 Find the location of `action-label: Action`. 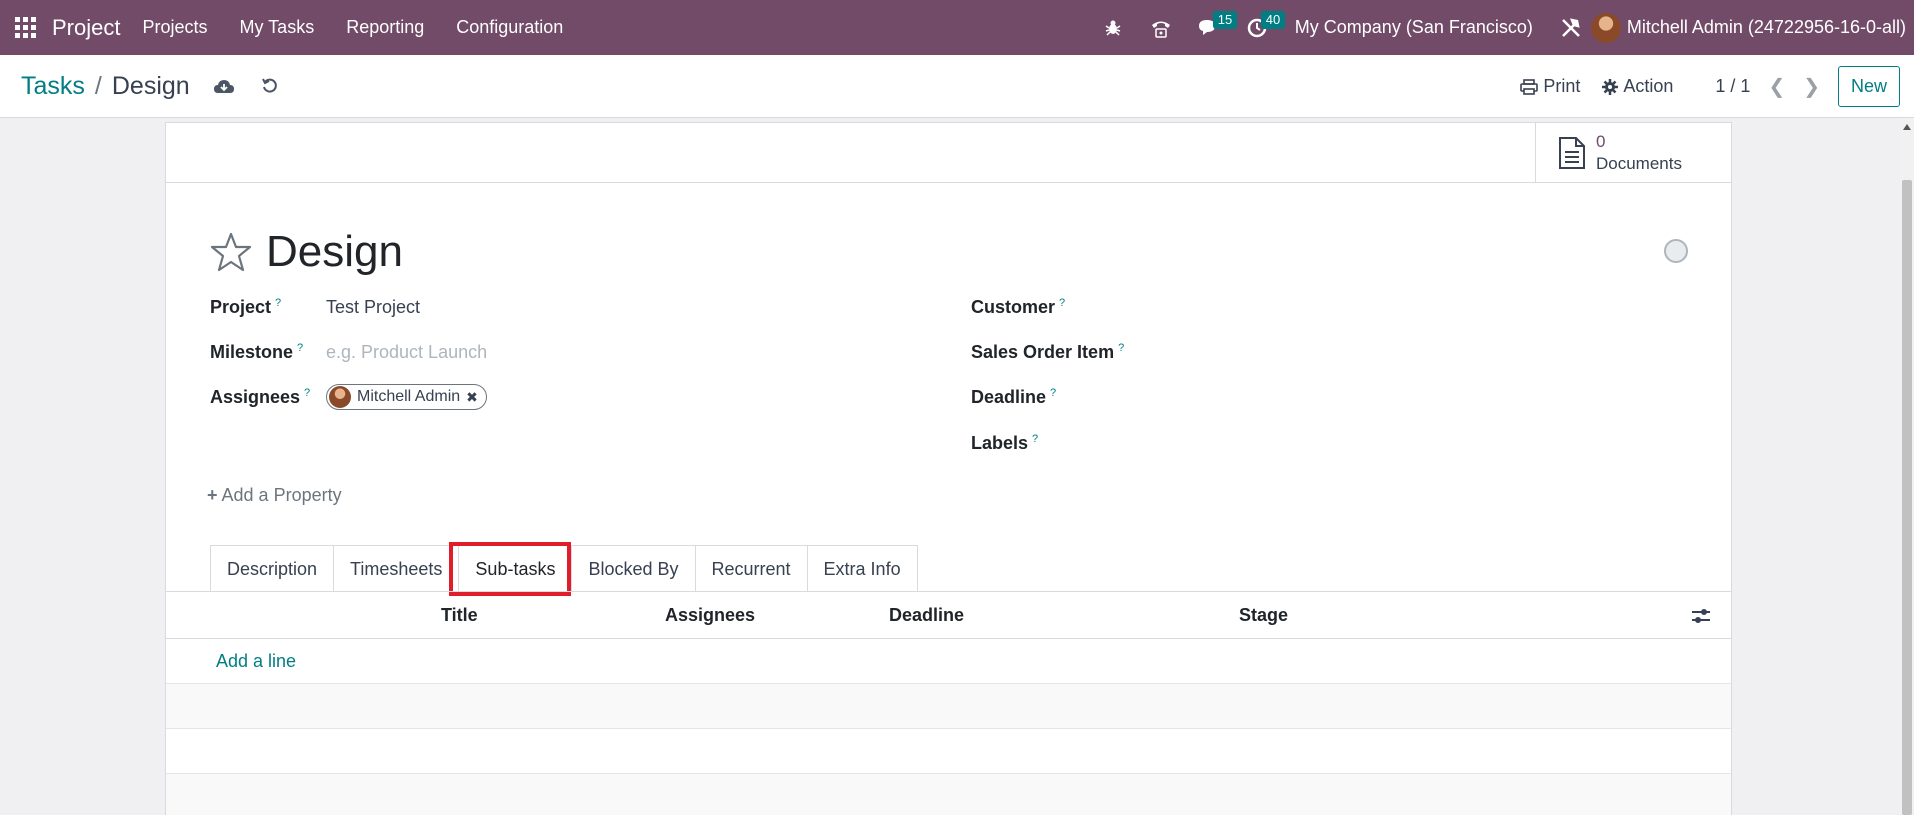

action-label: Action is located at coordinates (1648, 86).